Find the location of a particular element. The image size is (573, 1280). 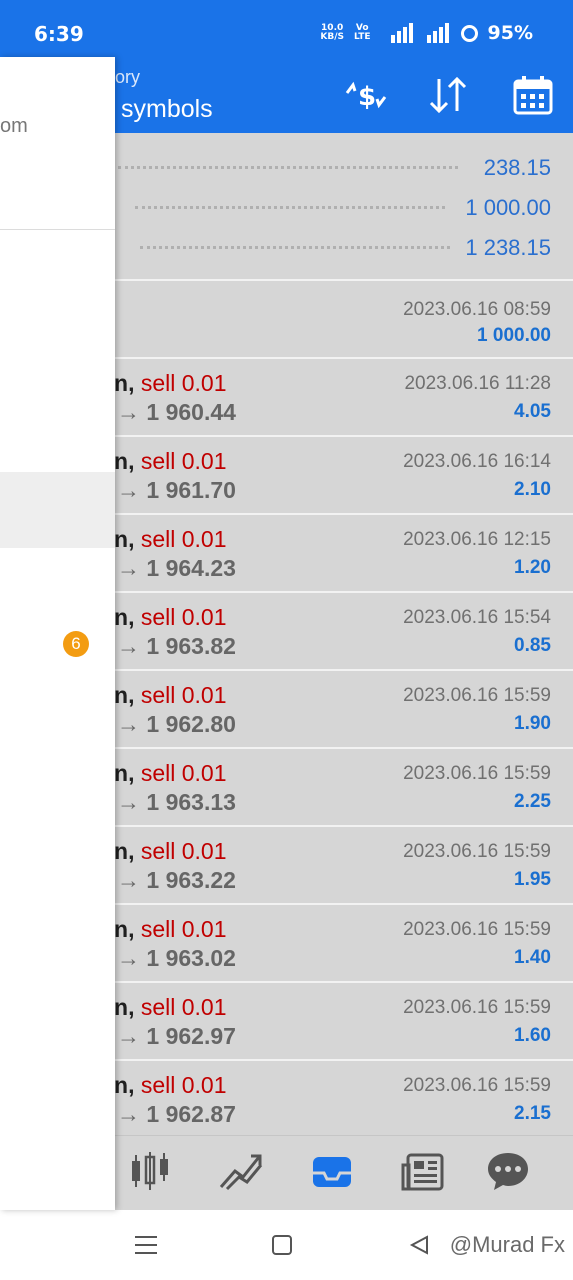

deal-price: → 1 962.80 is located at coordinates (176, 724).